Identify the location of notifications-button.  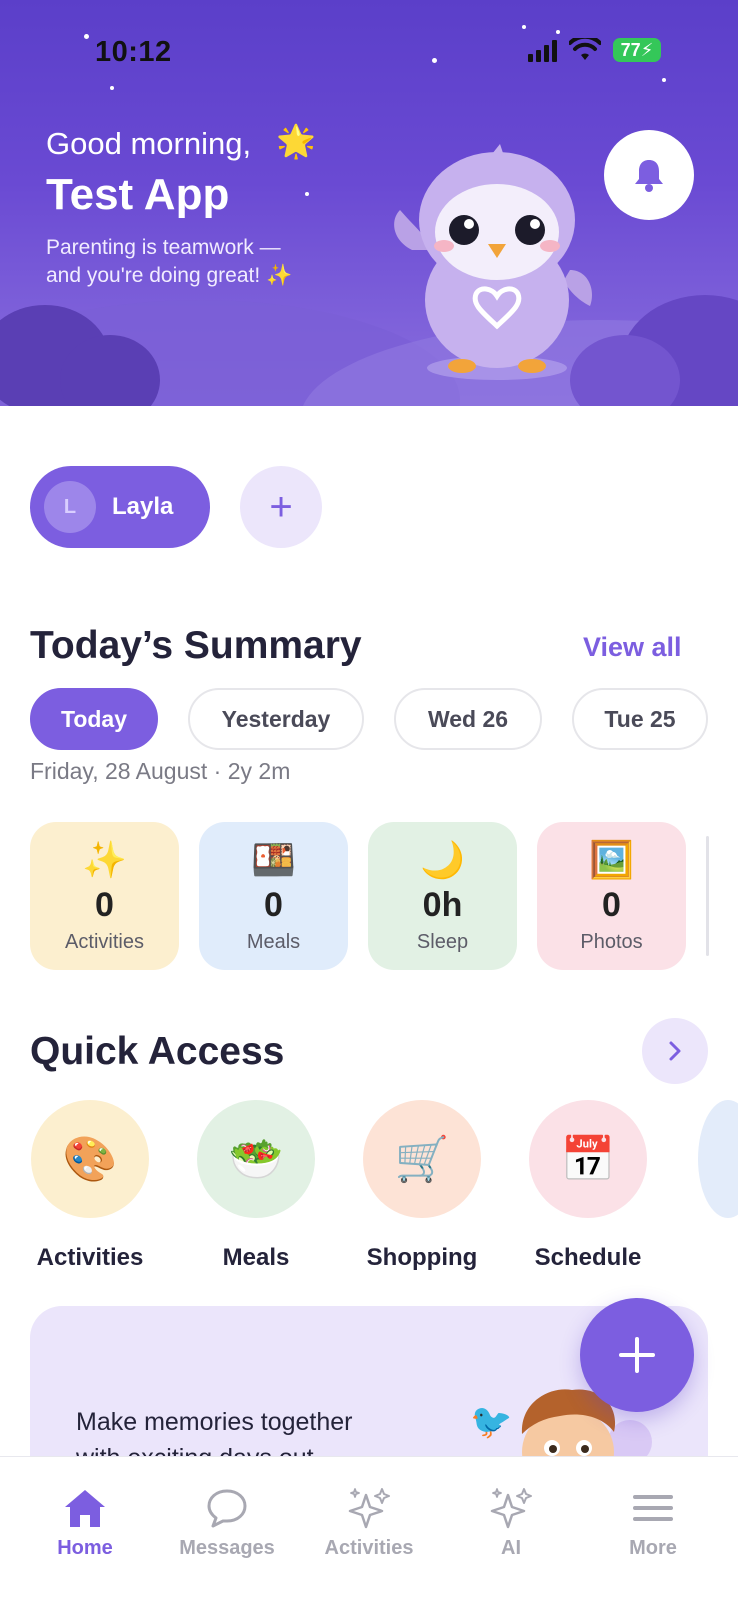
(649, 175).